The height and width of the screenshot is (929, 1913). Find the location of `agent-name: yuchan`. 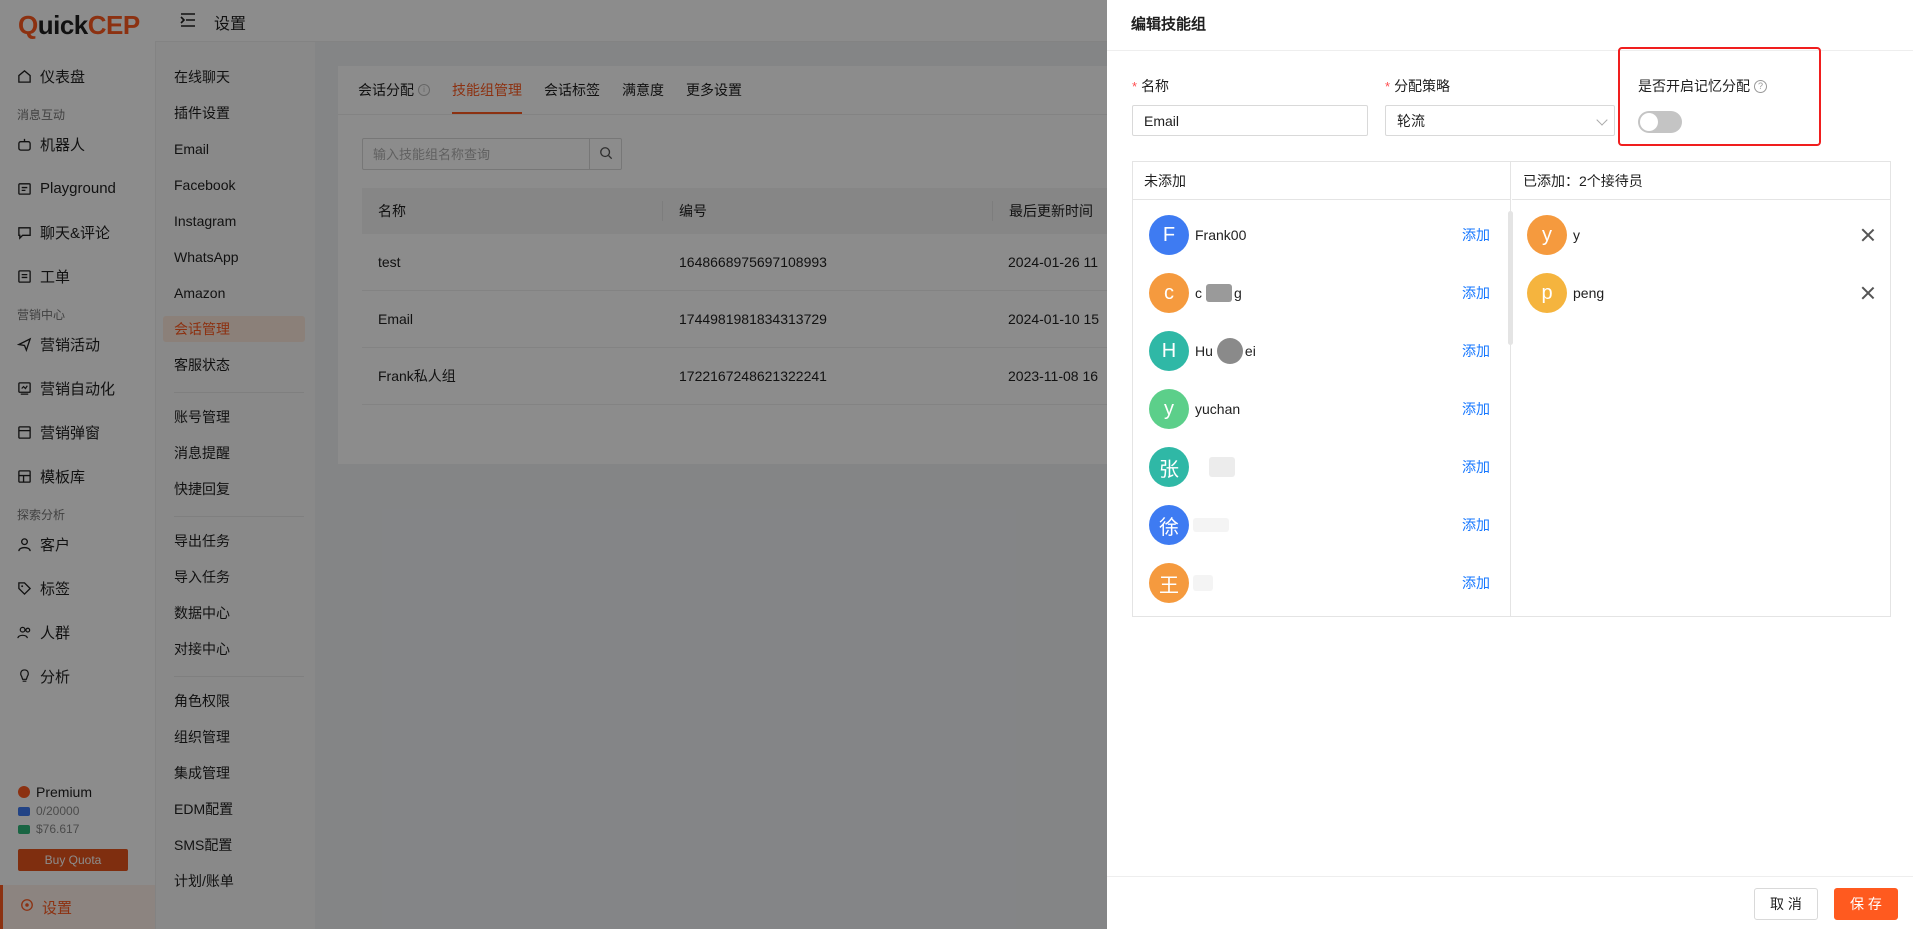

agent-name: yuchan is located at coordinates (1218, 409).